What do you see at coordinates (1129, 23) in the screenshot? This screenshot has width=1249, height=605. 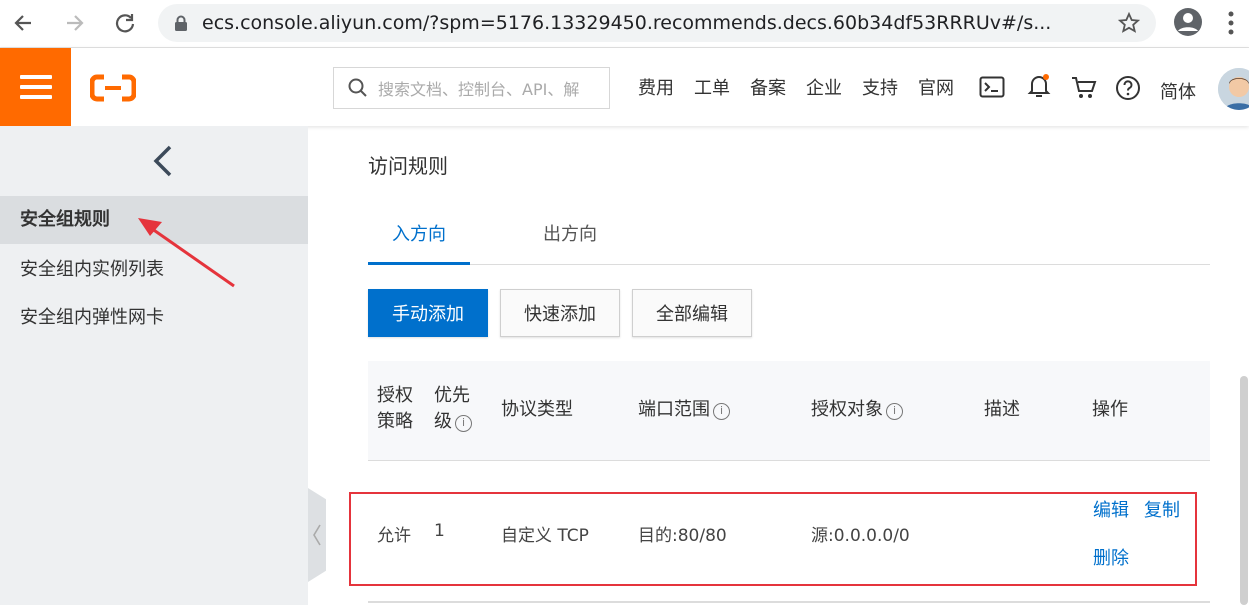 I see `bookmark-star-icon` at bounding box center [1129, 23].